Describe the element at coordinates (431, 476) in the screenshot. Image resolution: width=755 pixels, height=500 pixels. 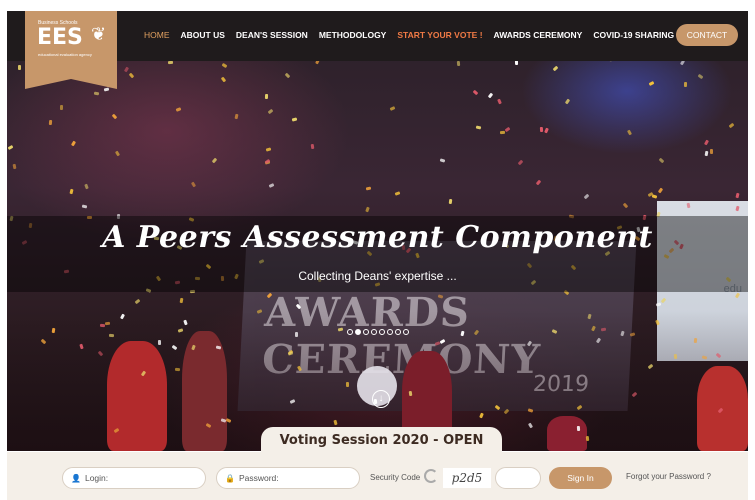
I see `refresh-icon` at that location.